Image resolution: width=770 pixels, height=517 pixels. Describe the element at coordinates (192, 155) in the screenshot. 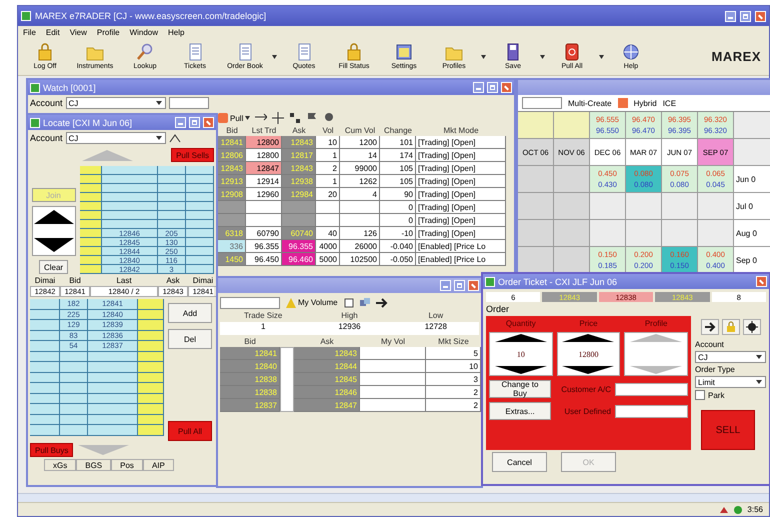

I see `pull-sells-button: Pull Sells` at that location.